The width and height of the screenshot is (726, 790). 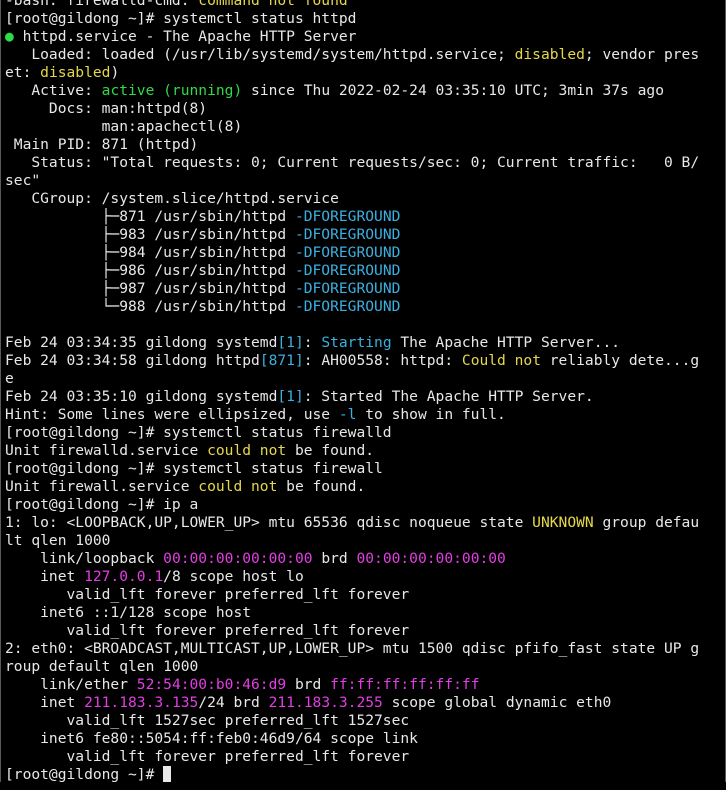 I want to click on terminal-text-segment: └─988 /usr/sbin/httpd, so click(x=150, y=306).